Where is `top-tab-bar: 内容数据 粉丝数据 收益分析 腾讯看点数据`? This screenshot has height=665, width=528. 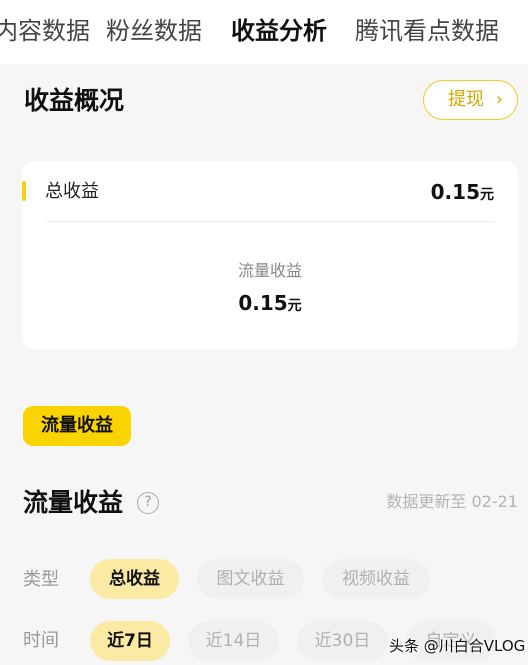 top-tab-bar: 内容数据 粉丝数据 收益分析 腾讯看点数据 is located at coordinates (264, 32).